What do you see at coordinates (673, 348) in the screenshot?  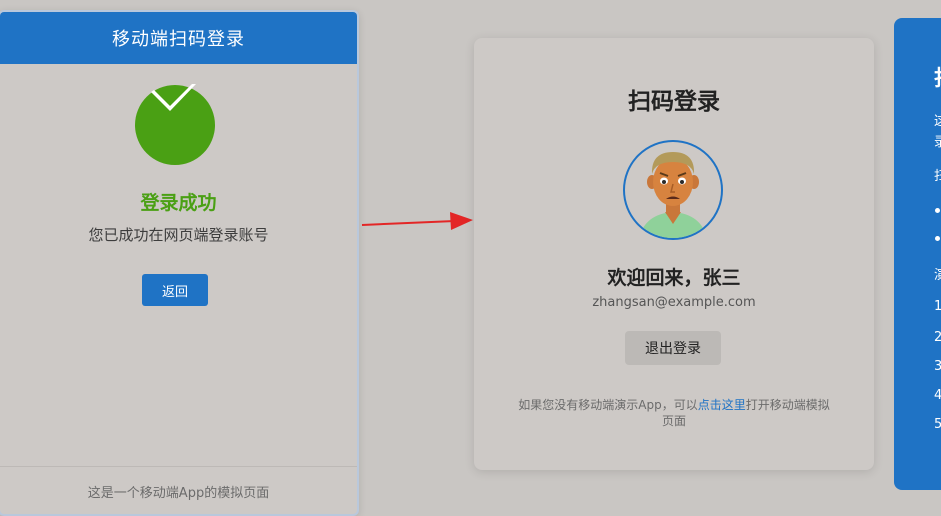 I see `logout-button: 退出登录` at bounding box center [673, 348].